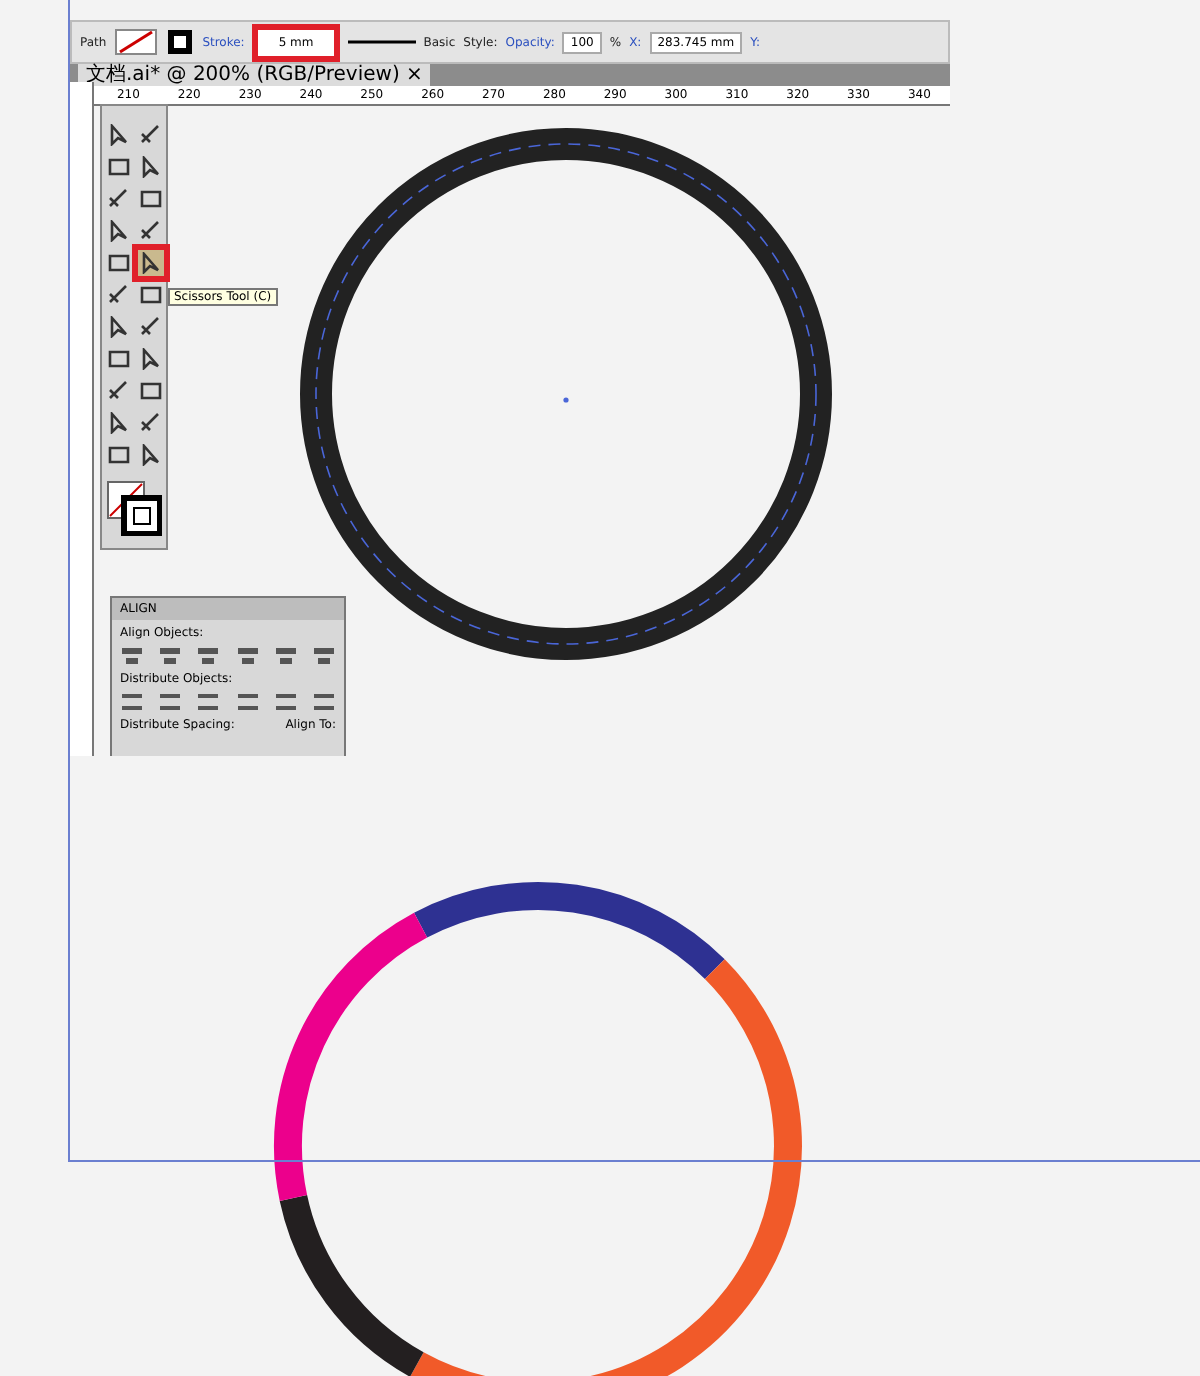  Describe the element at coordinates (134, 508) in the screenshot. I see `fill-stroke-icon` at that location.